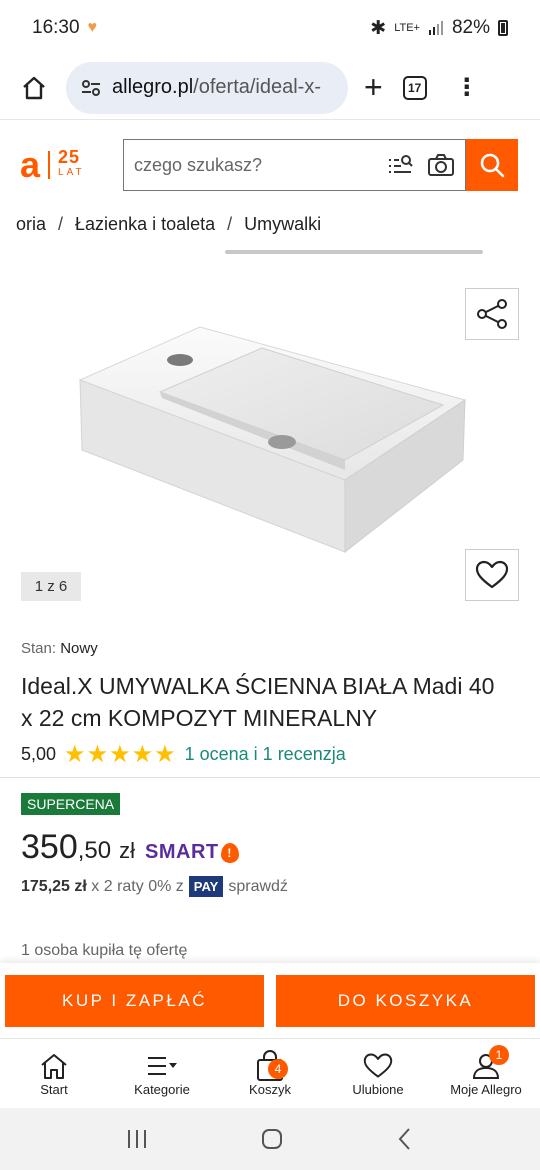  I want to click on allegro-pay-badge: PAY, so click(206, 886).